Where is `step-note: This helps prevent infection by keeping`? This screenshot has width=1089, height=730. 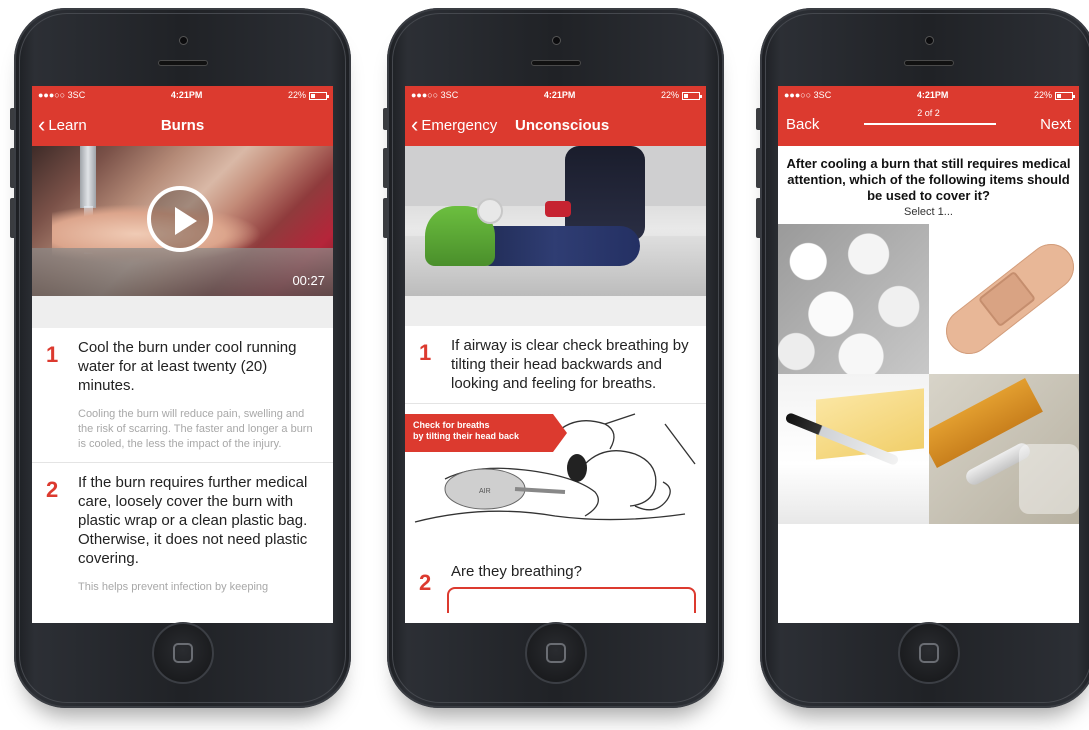 step-note: This helps prevent infection by keeping is located at coordinates (173, 587).